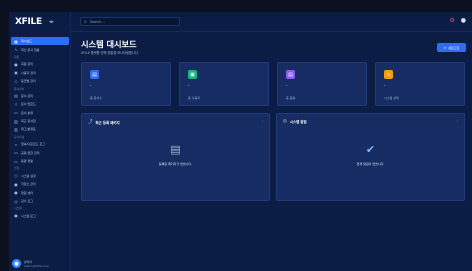  Describe the element at coordinates (224, 84) in the screenshot. I see `stat-card-users: ▣ - 총 사용자` at that location.